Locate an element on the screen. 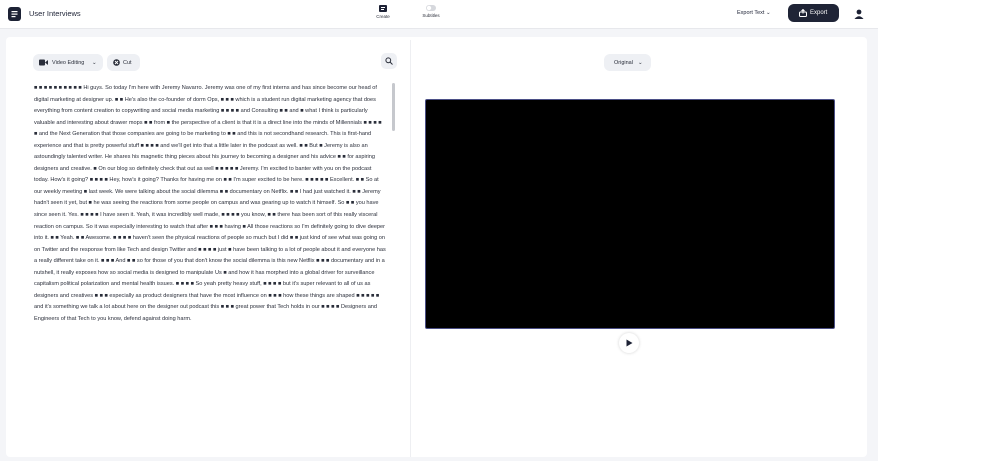 The height and width of the screenshot is (461, 1000). mode-create: Create is located at coordinates (383, 12).